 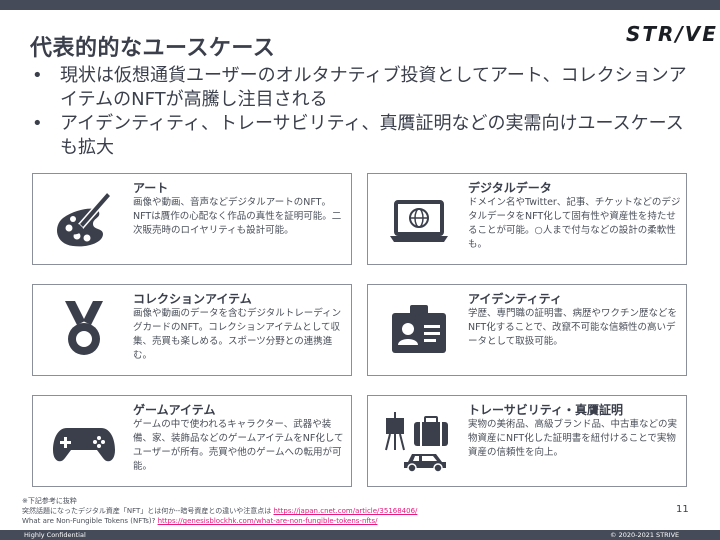 What do you see at coordinates (360, 535) in the screenshot?
I see `footer-bar: Highly Confidential © 2020-2021 STRIVE` at bounding box center [360, 535].